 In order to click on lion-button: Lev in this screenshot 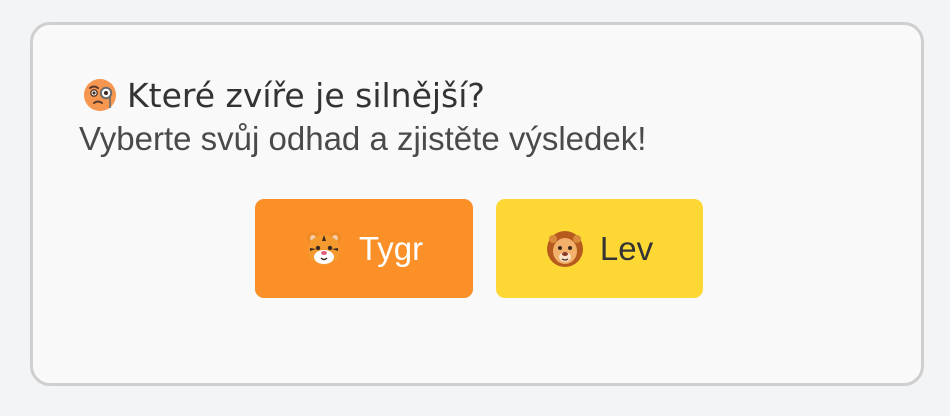, I will do `click(599, 248)`.